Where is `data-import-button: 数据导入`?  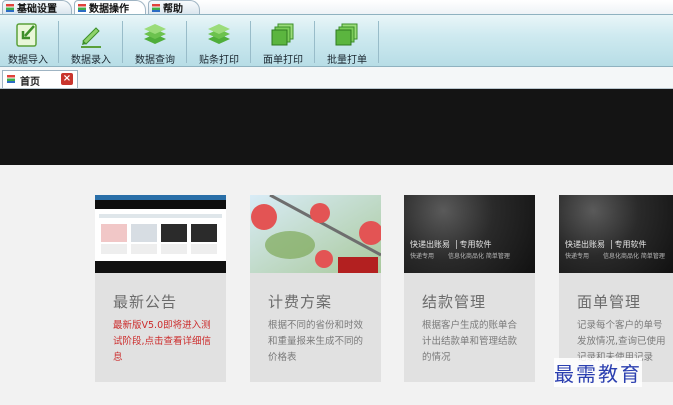 data-import-button: 数据导入 is located at coordinates (28, 41).